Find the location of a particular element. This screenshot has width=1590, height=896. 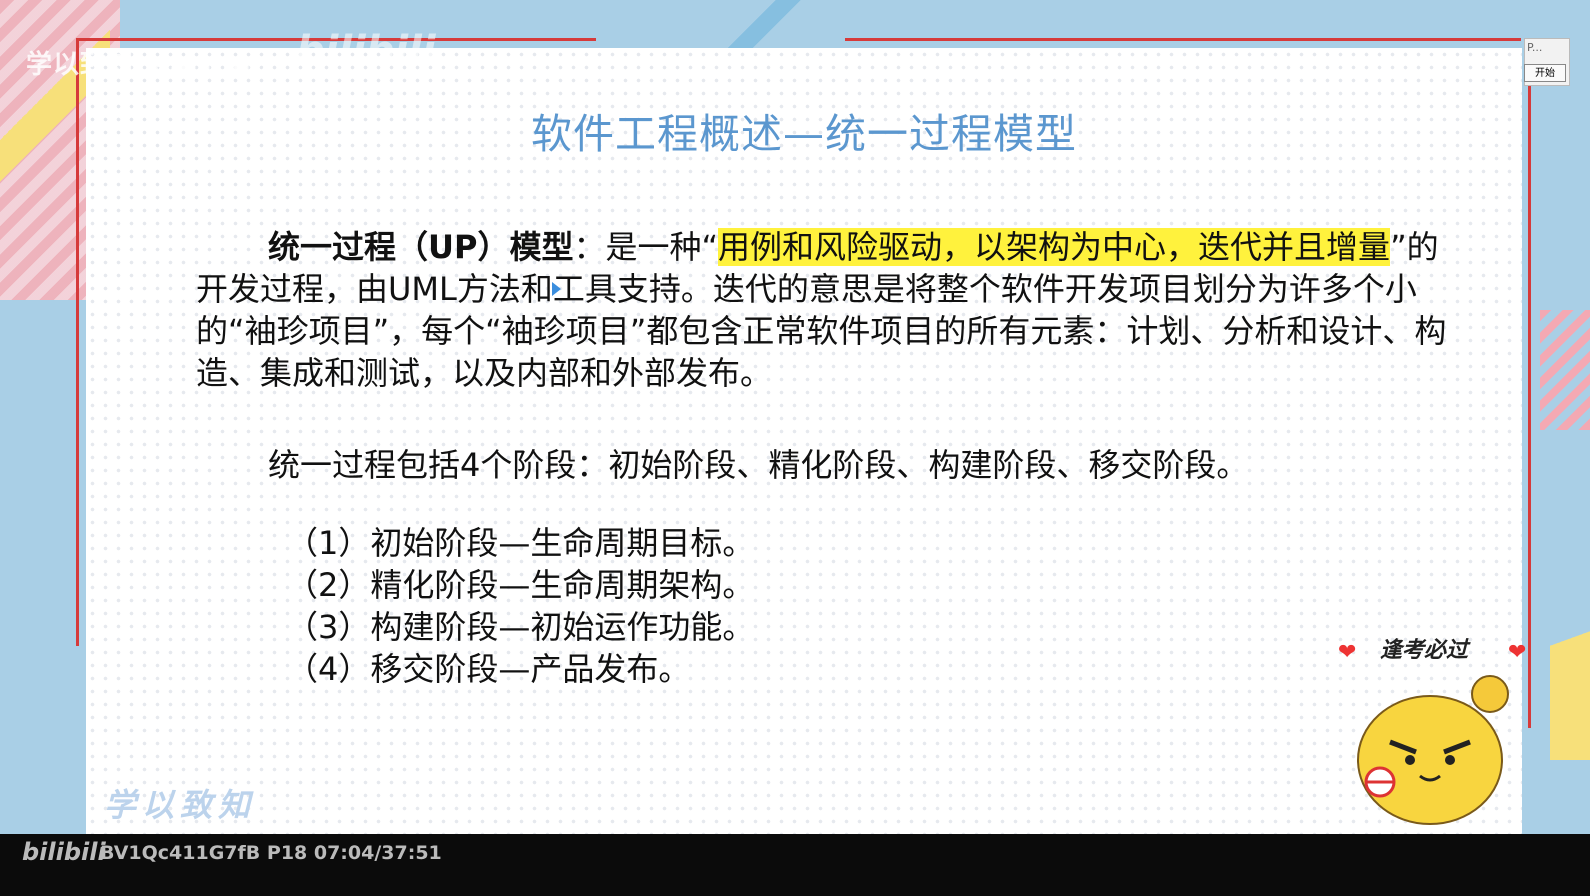

mascot-icon is located at coordinates (1433, 750).